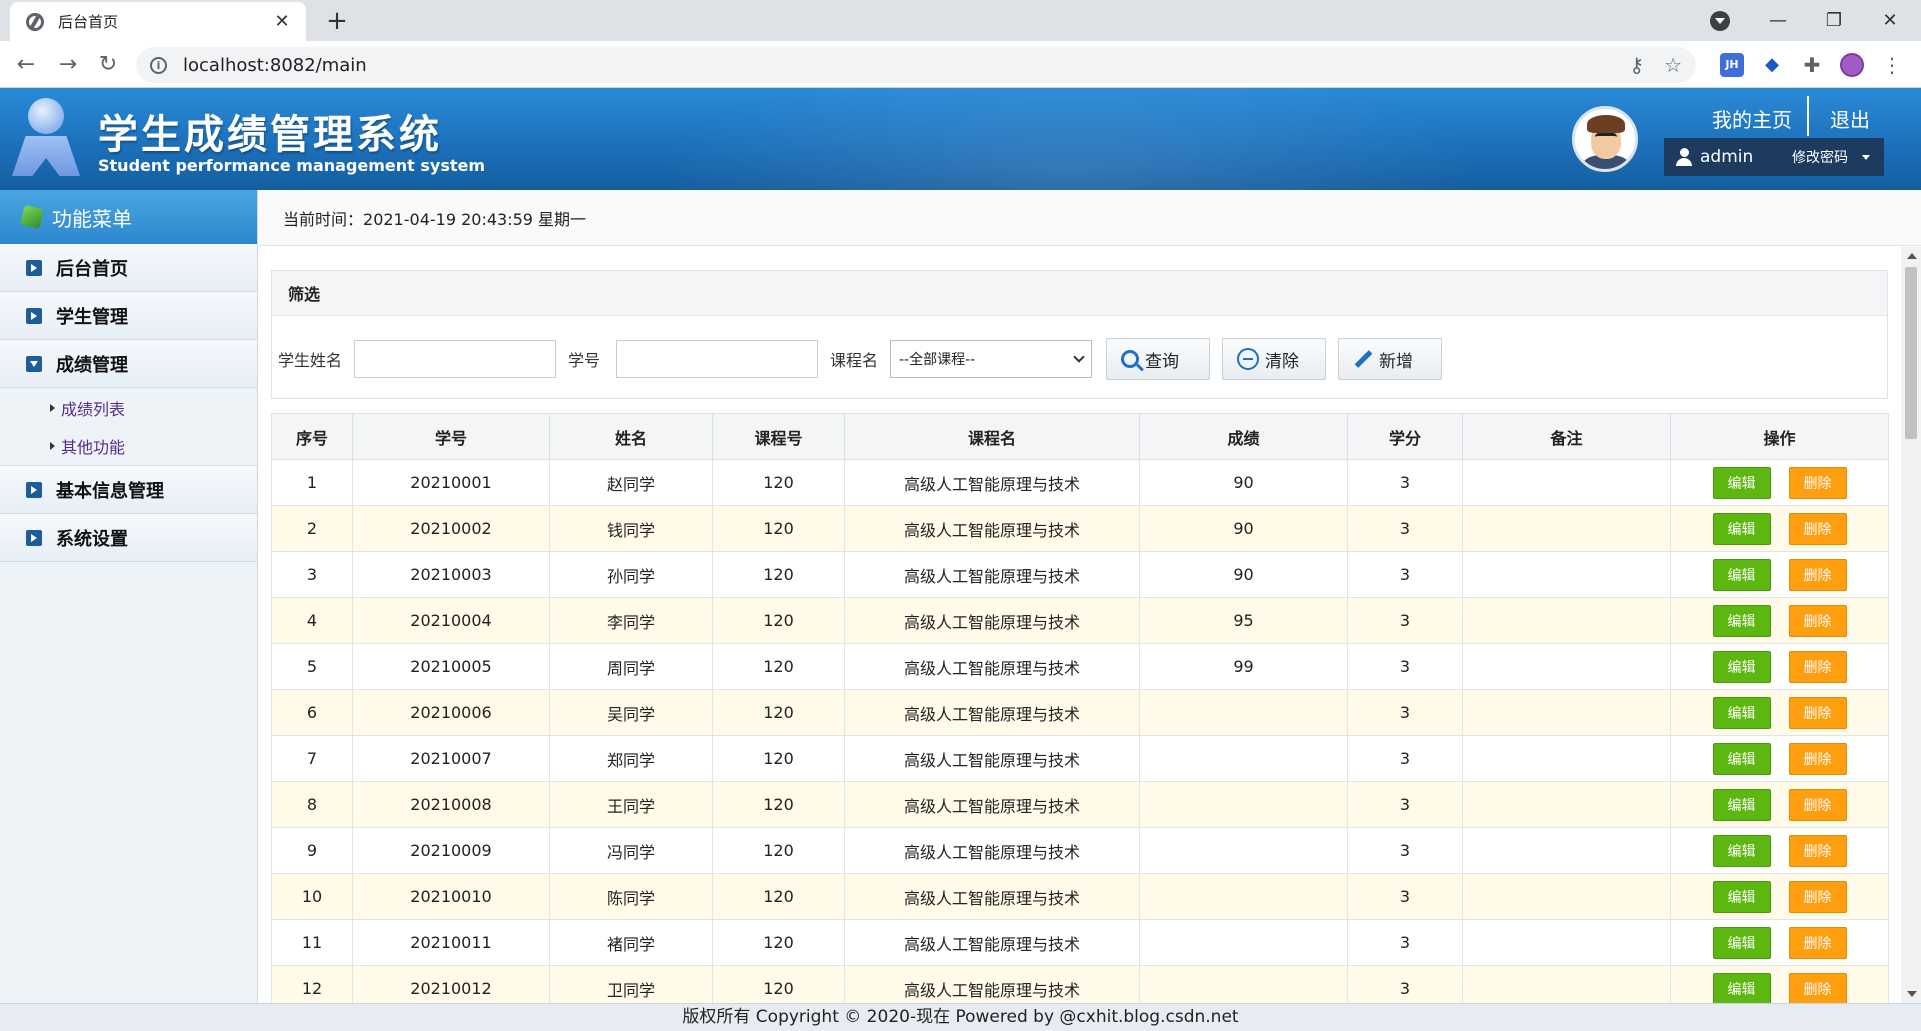 The image size is (1921, 1031). Describe the element at coordinates (1912, 256) in the screenshot. I see `scroll-up-icon` at that location.